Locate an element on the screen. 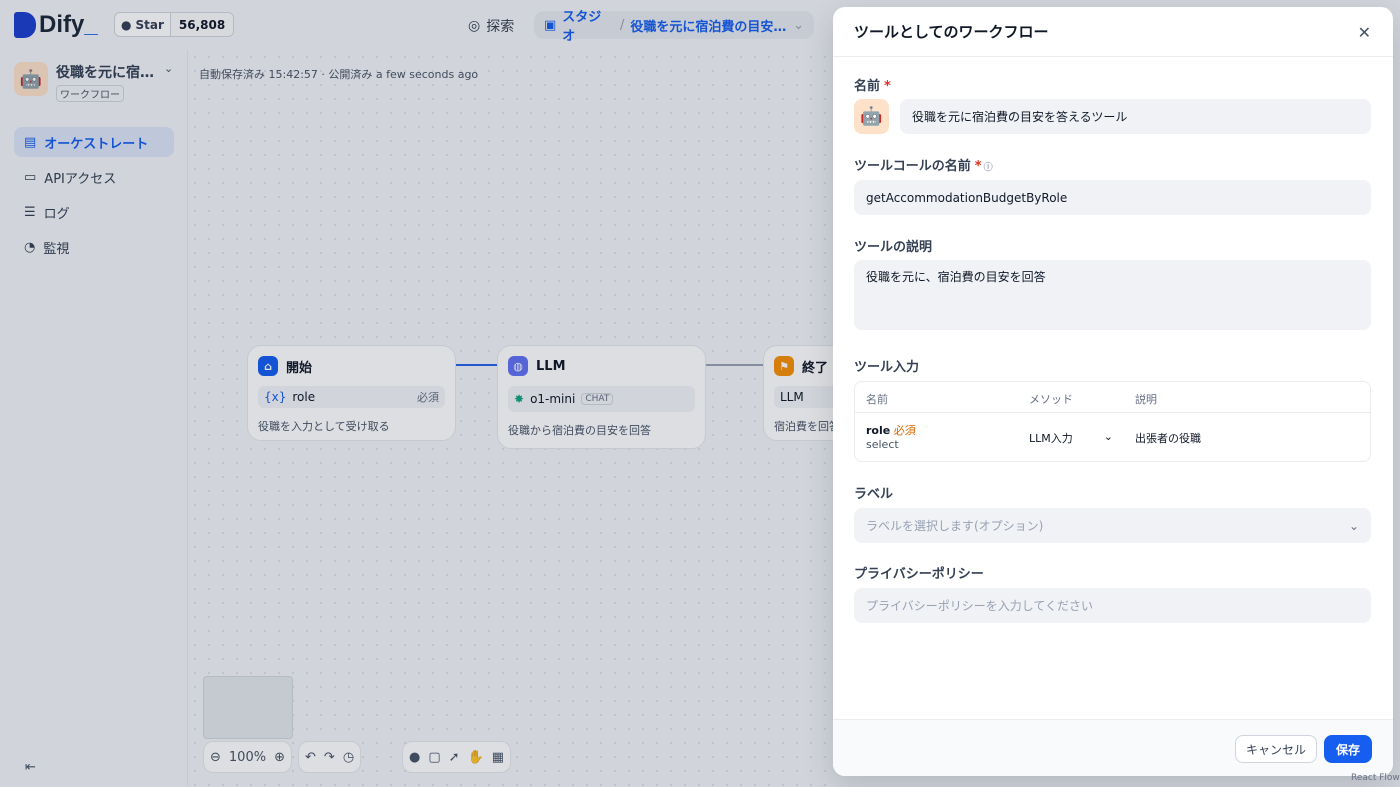 The width and height of the screenshot is (1400, 787). table-row: role 必須 select is located at coordinates (891, 436).